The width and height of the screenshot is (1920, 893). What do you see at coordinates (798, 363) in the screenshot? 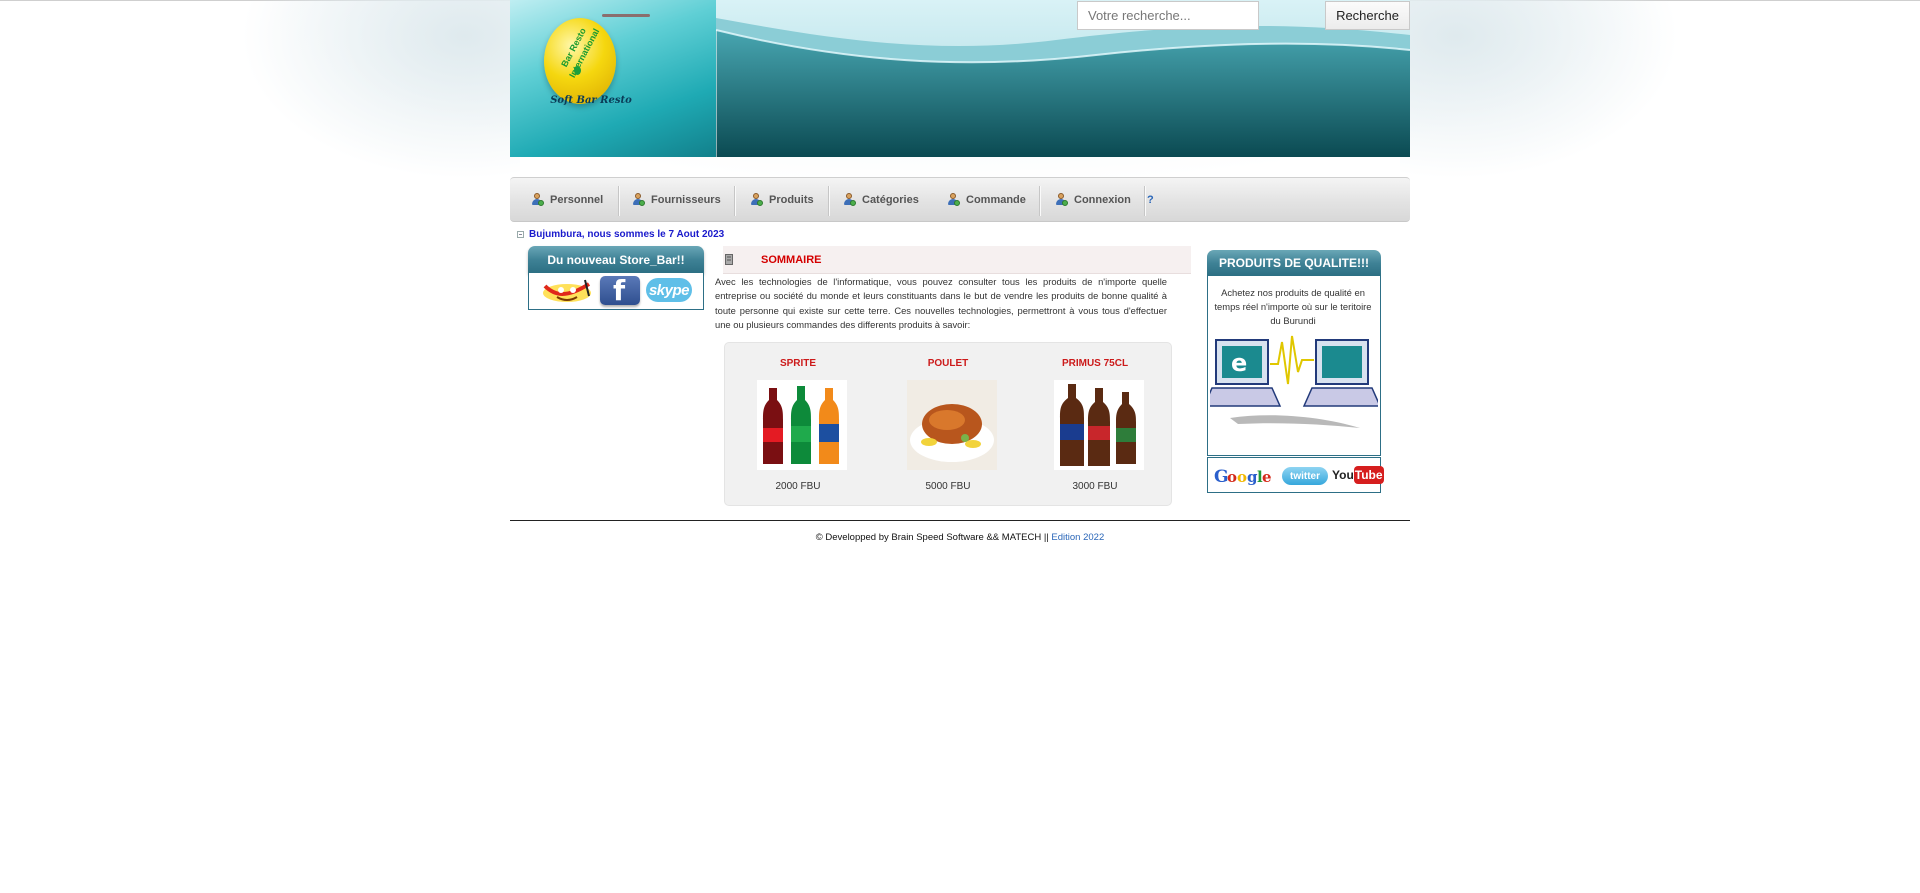
I see `product-name: SPRITE` at bounding box center [798, 363].